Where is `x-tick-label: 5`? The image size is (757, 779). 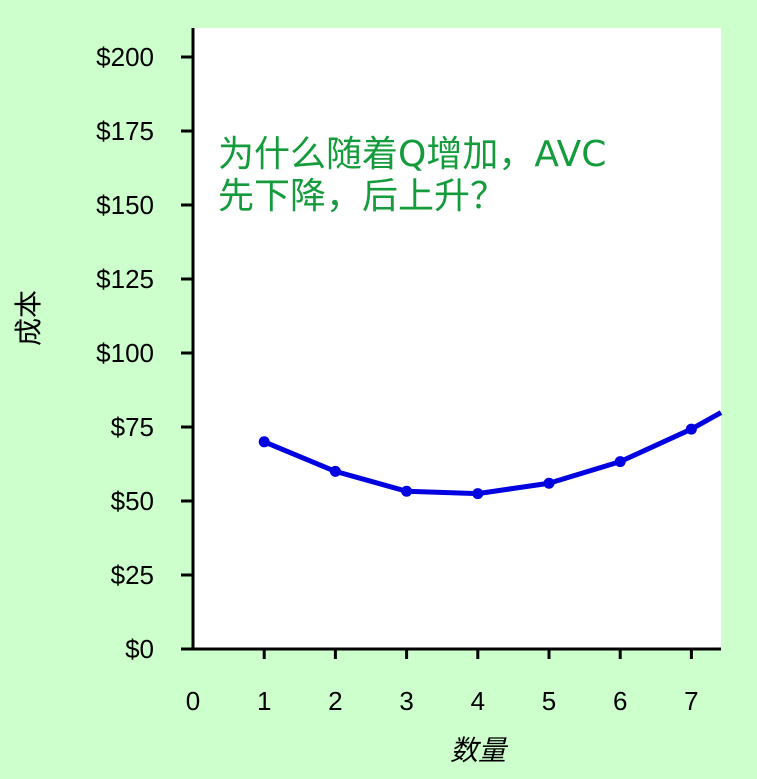
x-tick-label: 5 is located at coordinates (549, 701).